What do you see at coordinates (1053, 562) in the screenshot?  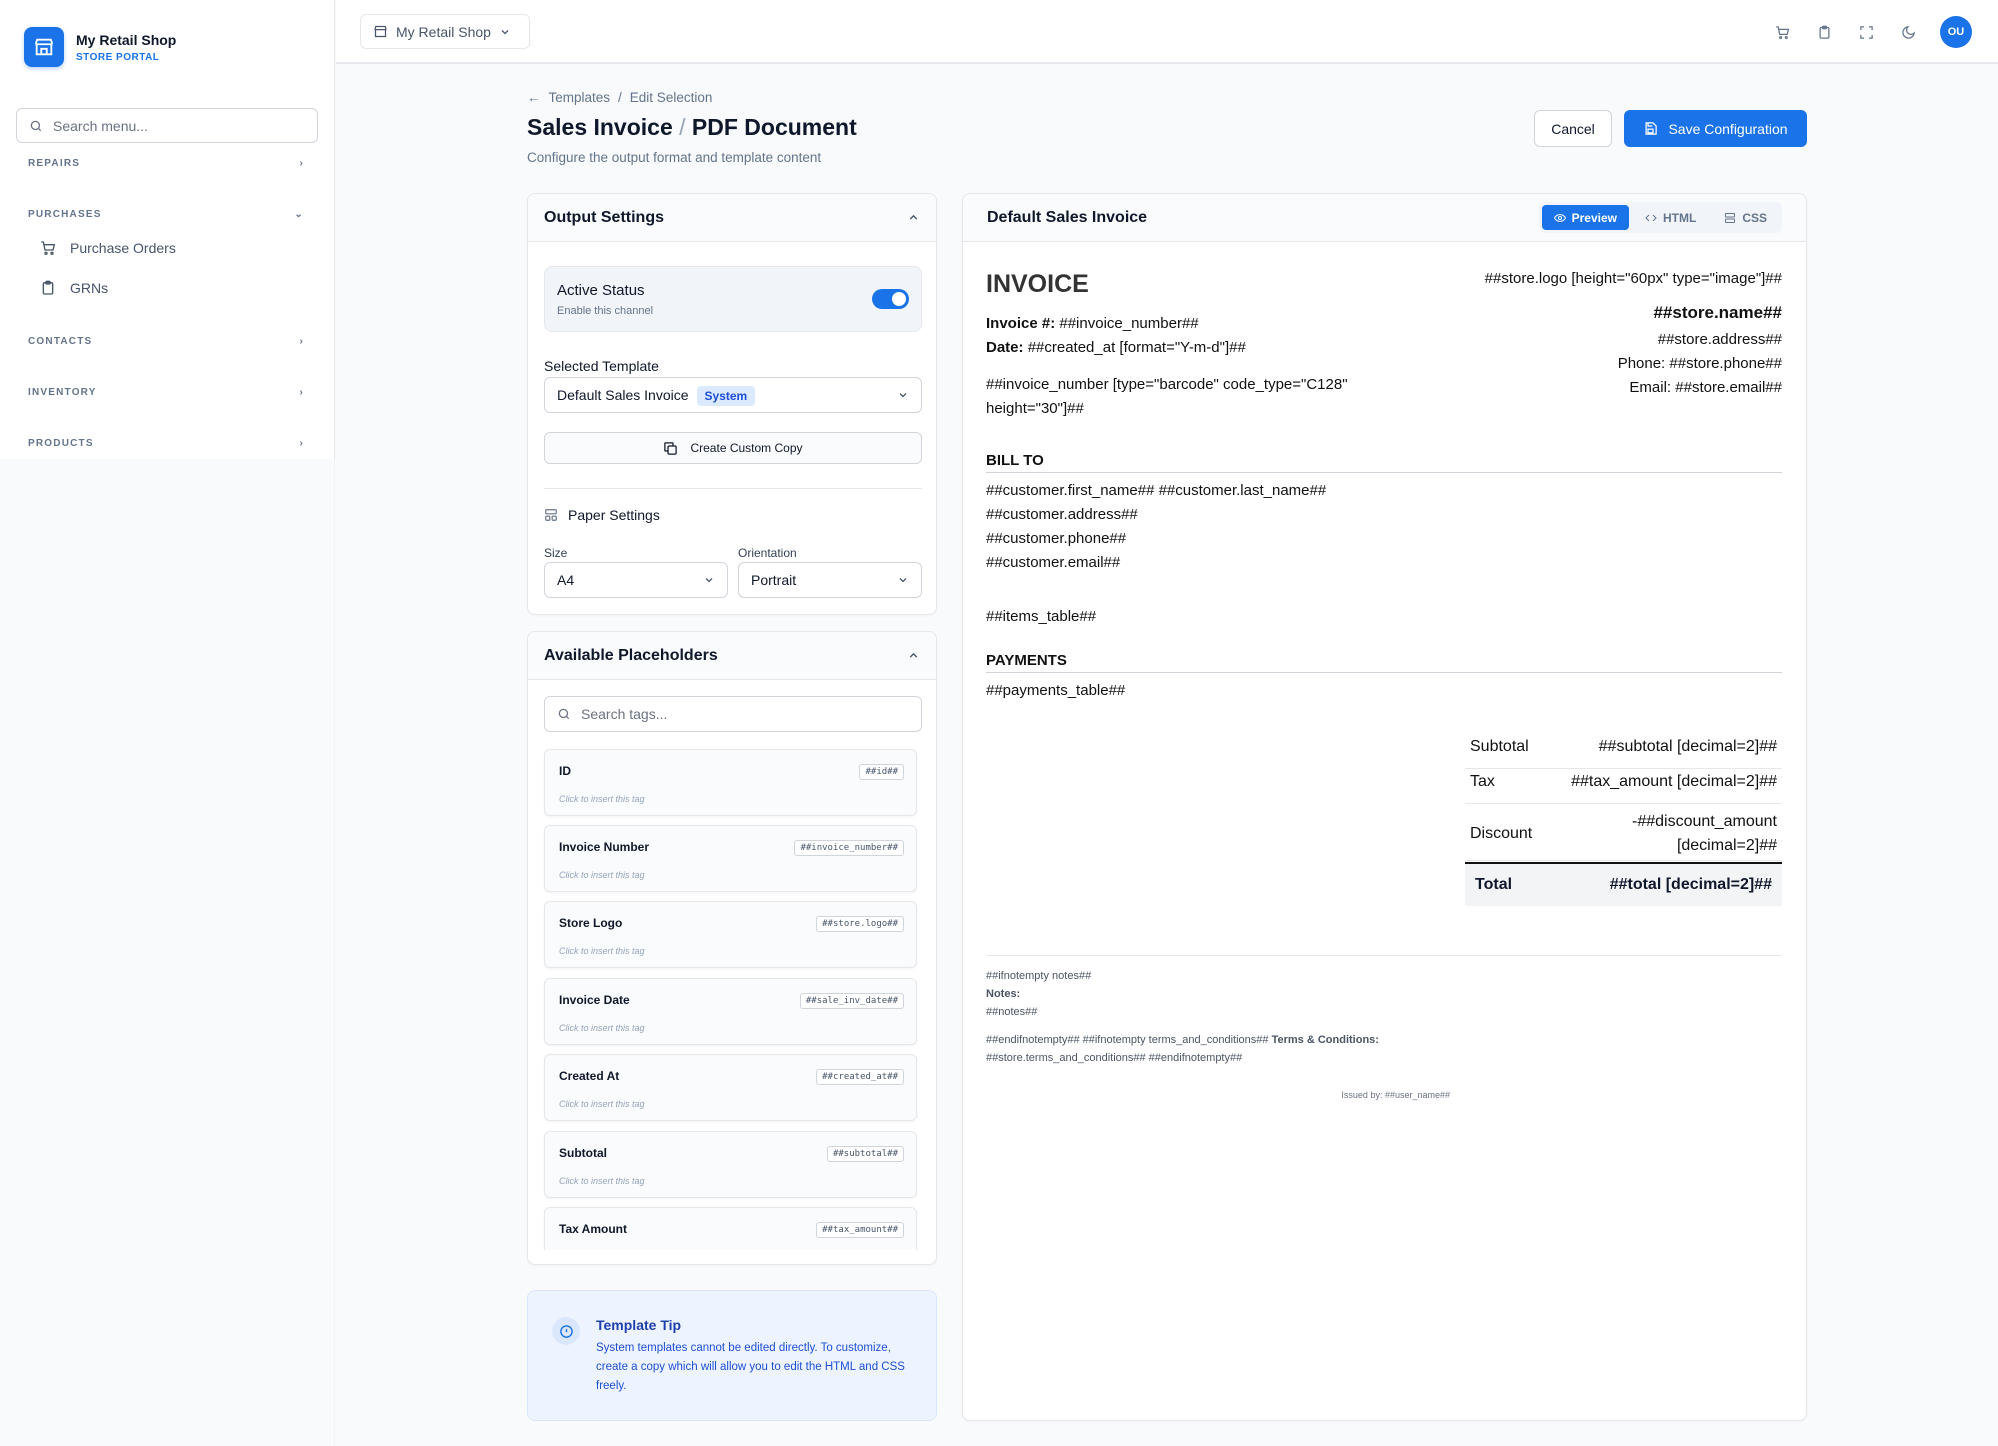 I see `customer-email: ##customer.email##` at bounding box center [1053, 562].